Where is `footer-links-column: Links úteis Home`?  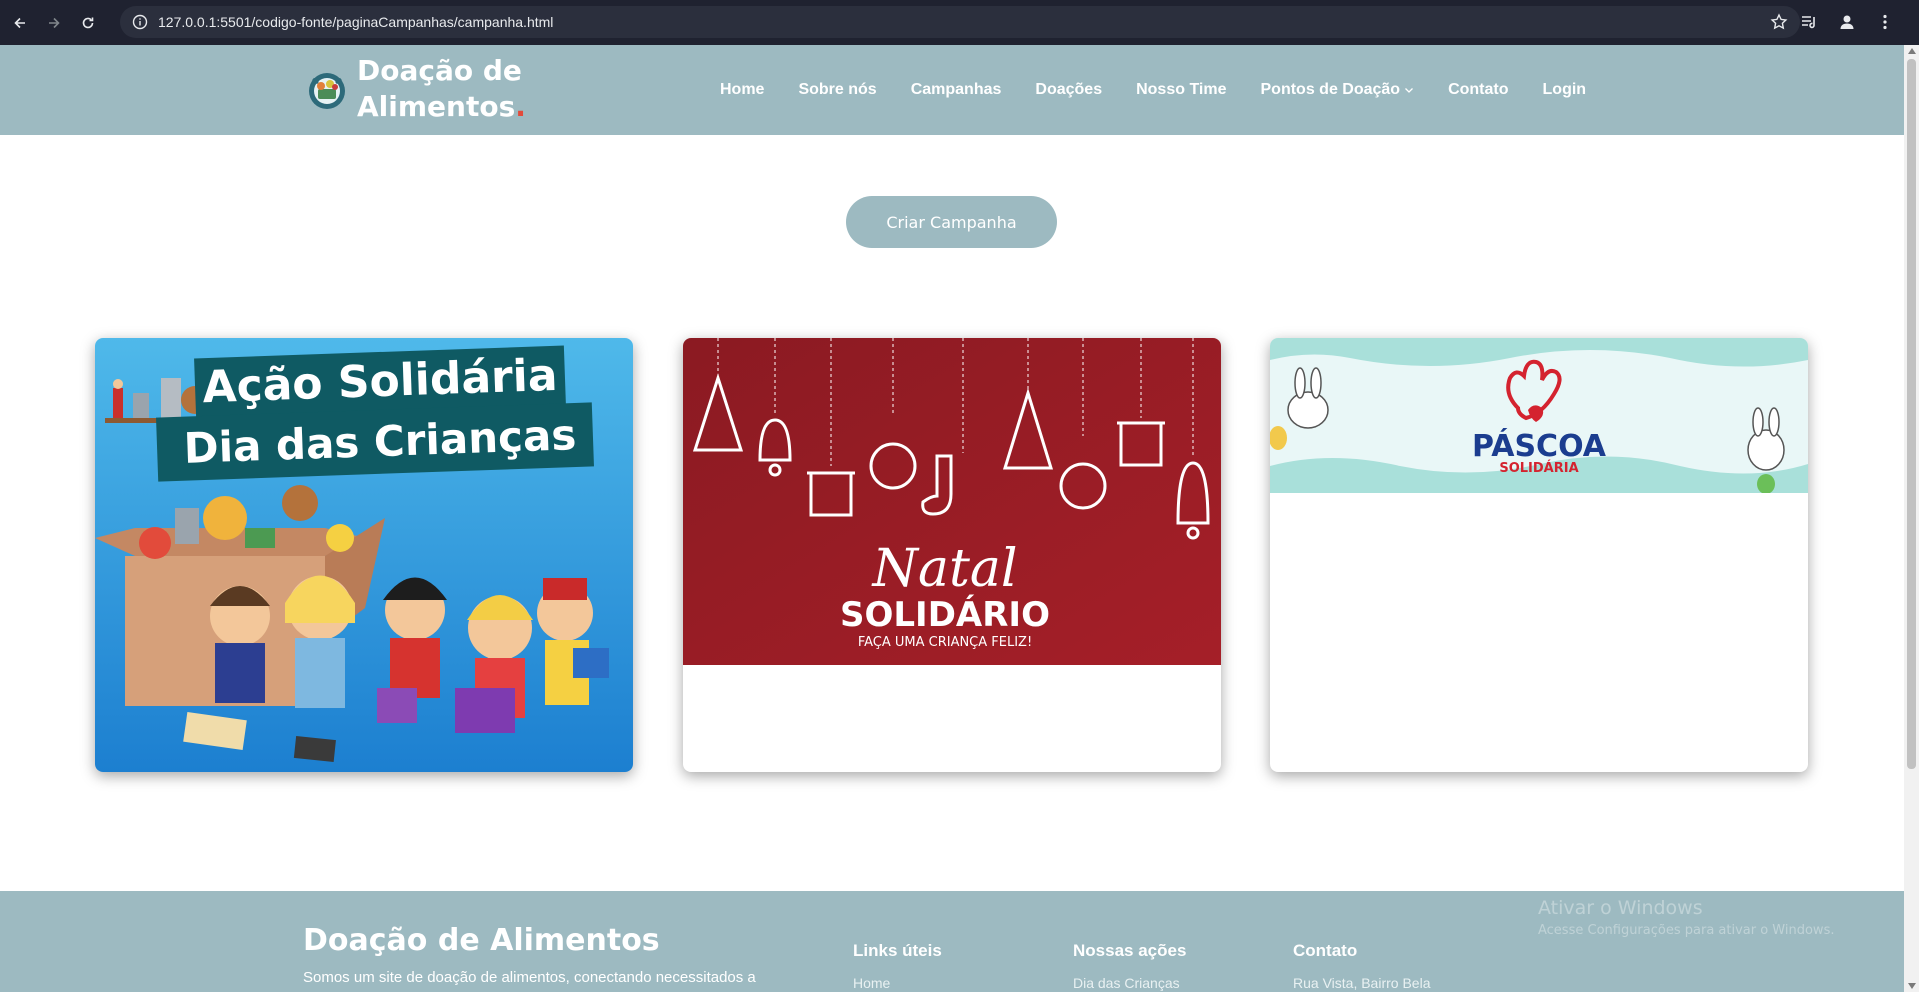 footer-links-column: Links úteis Home is located at coordinates (897, 966).